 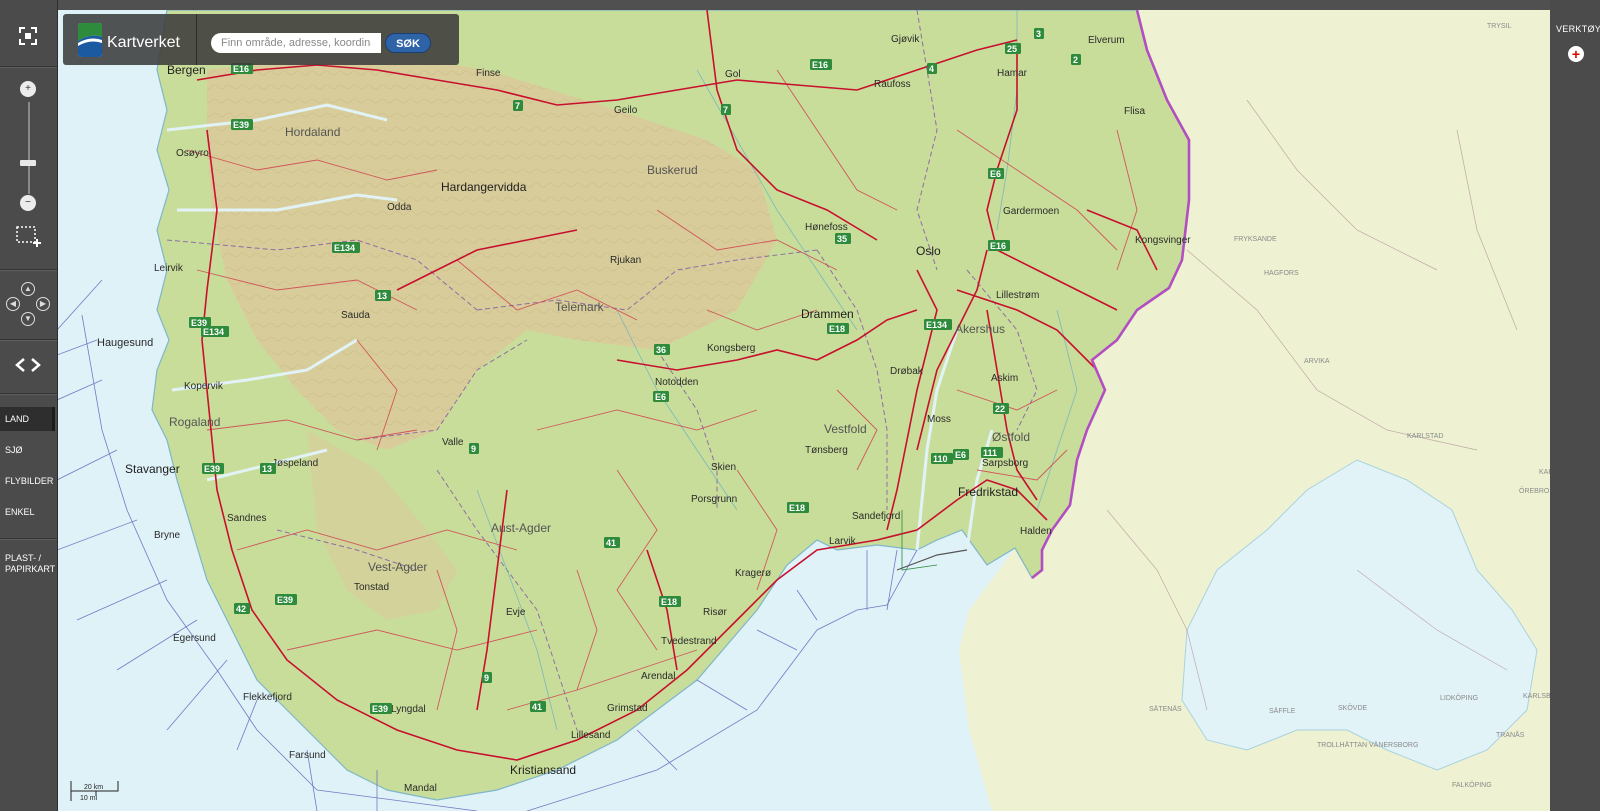 I want to click on region-label: Akershus, so click(x=980, y=329).